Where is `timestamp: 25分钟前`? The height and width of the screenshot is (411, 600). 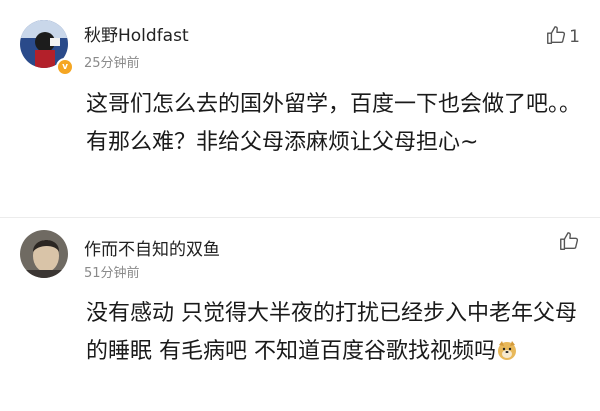
timestamp: 25分钟前 is located at coordinates (112, 63).